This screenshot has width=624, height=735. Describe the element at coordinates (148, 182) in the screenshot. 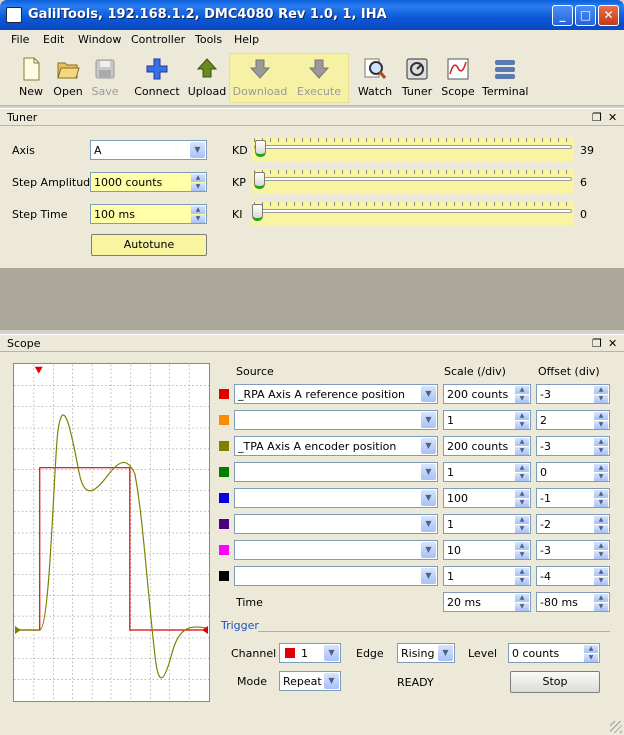

I see `step-amplitude-spinbox: 1000 counts ▲ ▼` at that location.